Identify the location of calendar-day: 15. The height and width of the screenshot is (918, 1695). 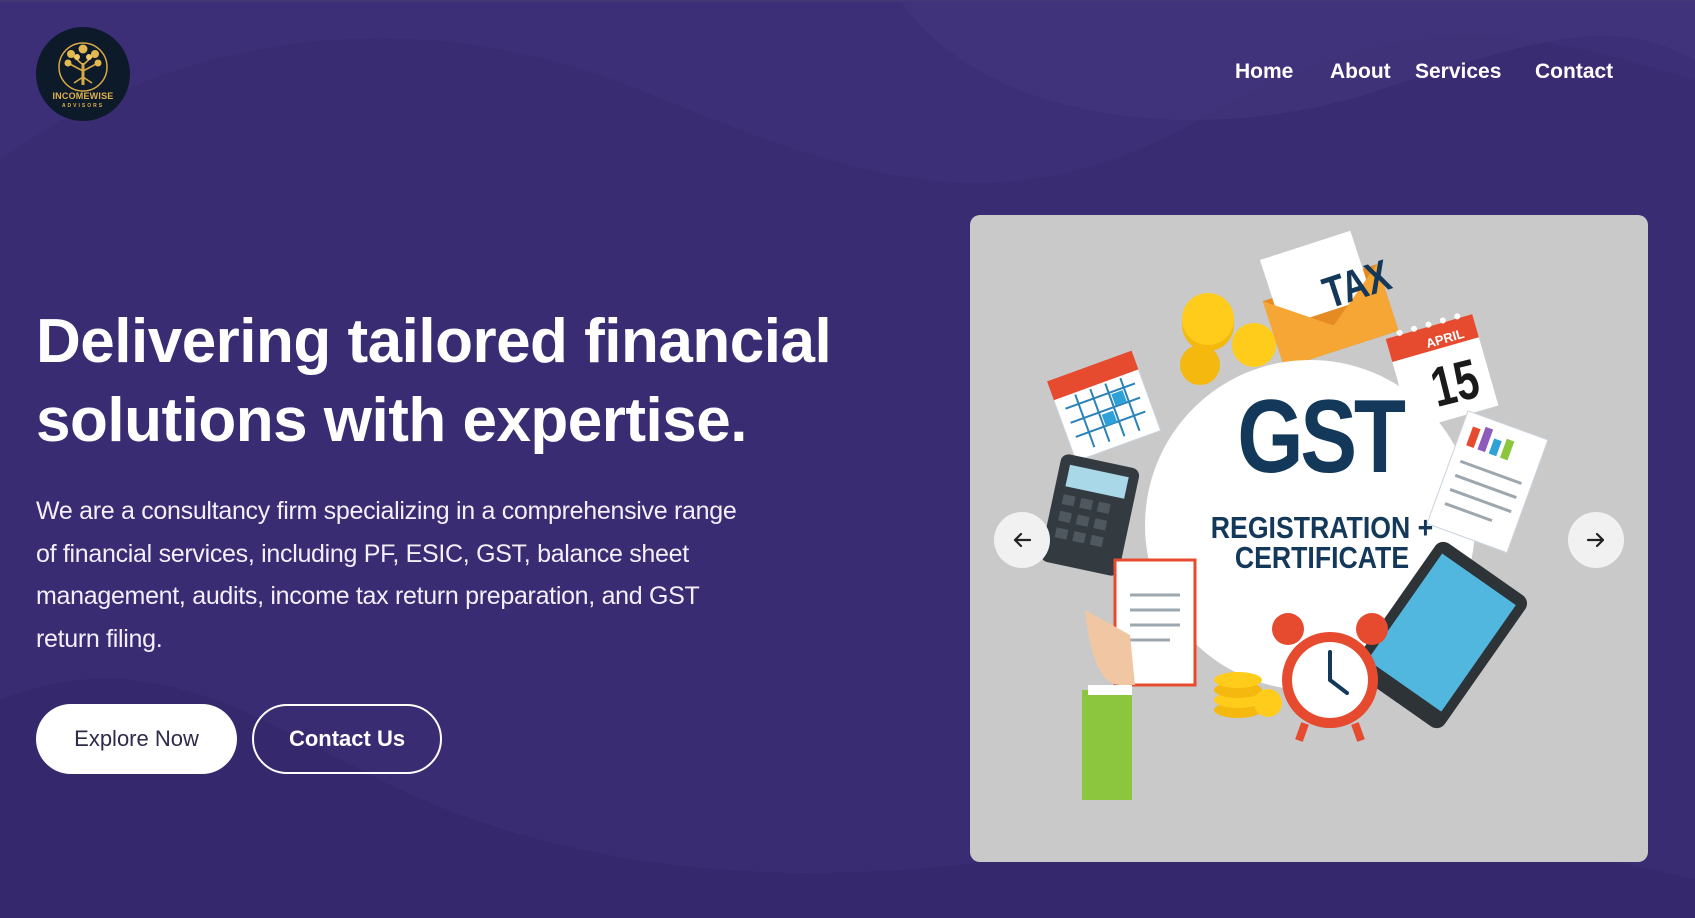
(1455, 382).